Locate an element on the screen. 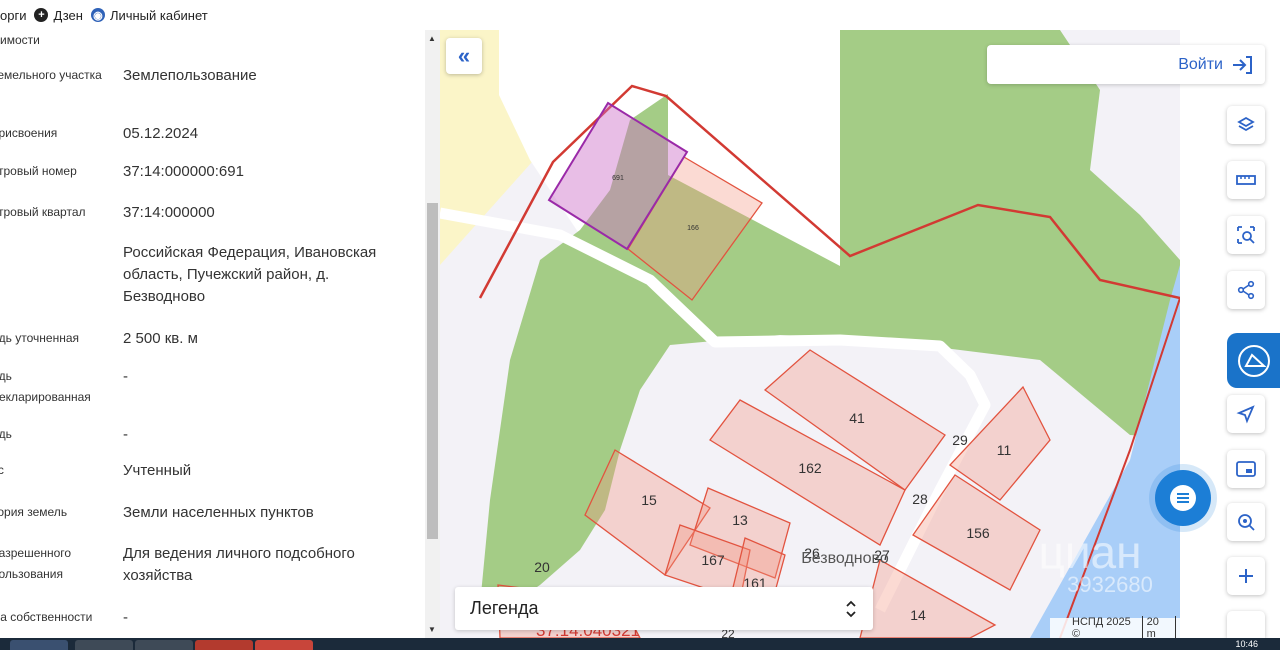  panel-scrollbar: ▲ ▼ is located at coordinates (432, 334).